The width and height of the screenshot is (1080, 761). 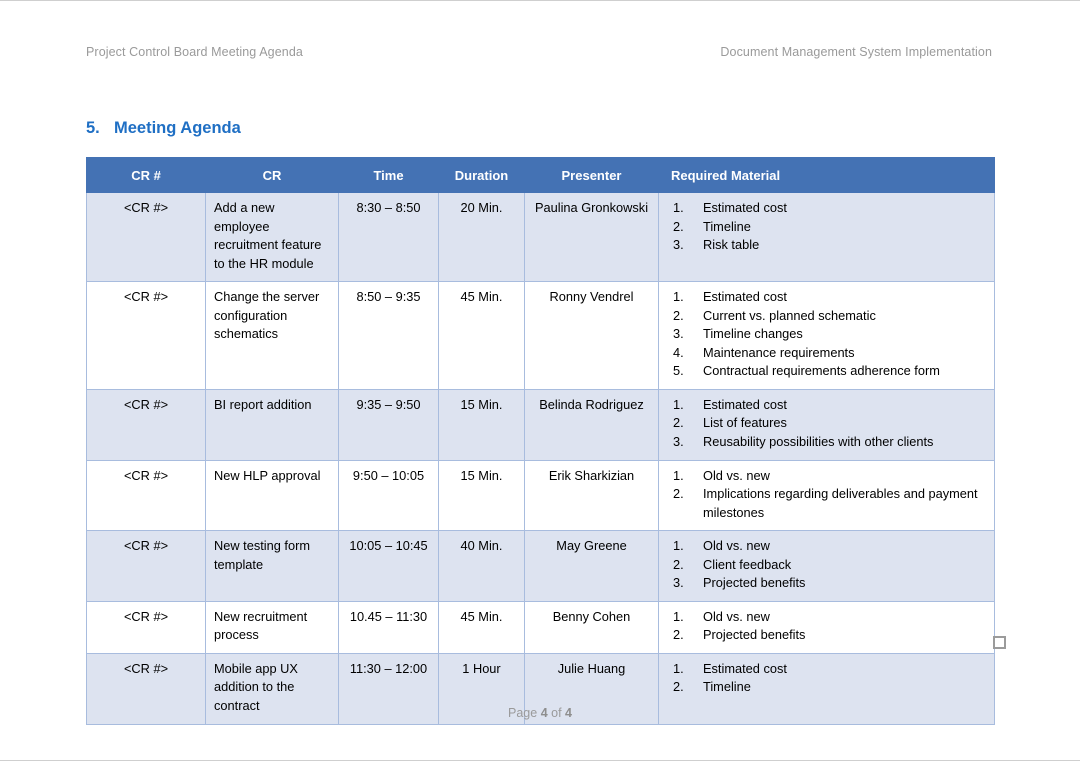 I want to click on cell-presenter: Erik Sharkizian, so click(x=591, y=495).